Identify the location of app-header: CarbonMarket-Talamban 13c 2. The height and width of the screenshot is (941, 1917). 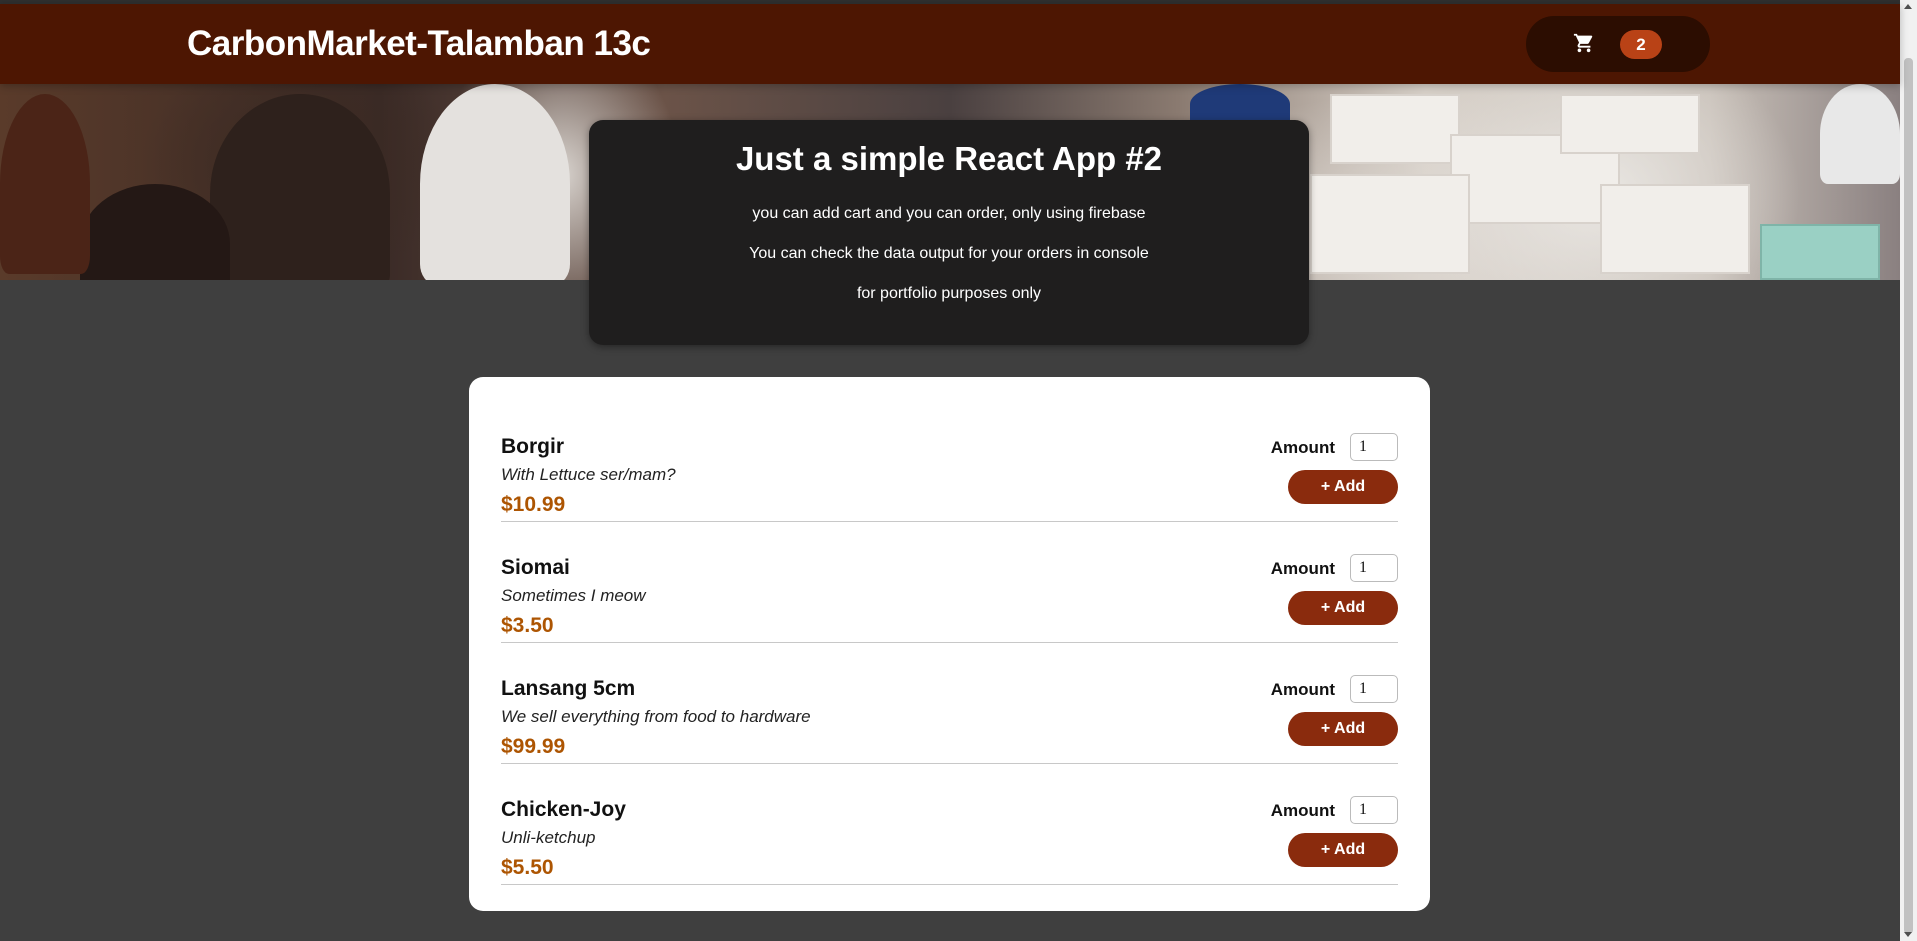
(950, 44).